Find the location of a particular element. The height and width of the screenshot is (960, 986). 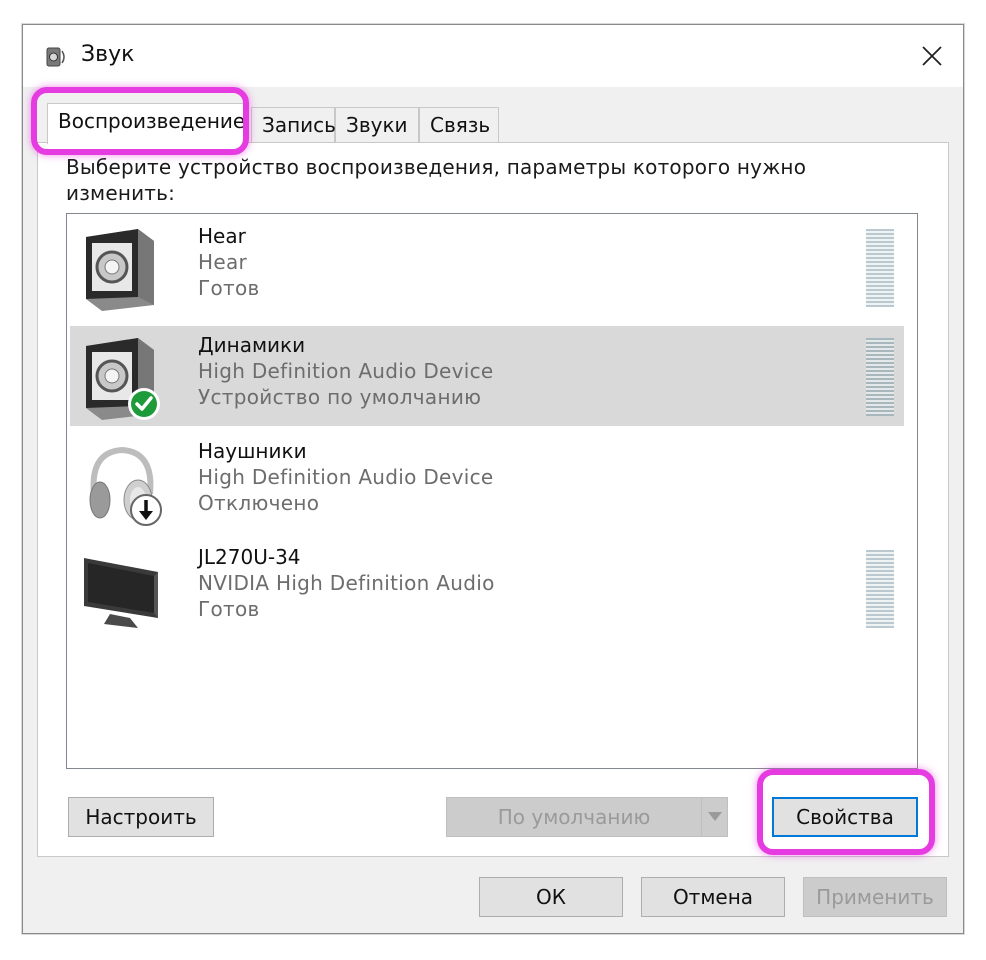

device-name: Наушники is located at coordinates (252, 451).